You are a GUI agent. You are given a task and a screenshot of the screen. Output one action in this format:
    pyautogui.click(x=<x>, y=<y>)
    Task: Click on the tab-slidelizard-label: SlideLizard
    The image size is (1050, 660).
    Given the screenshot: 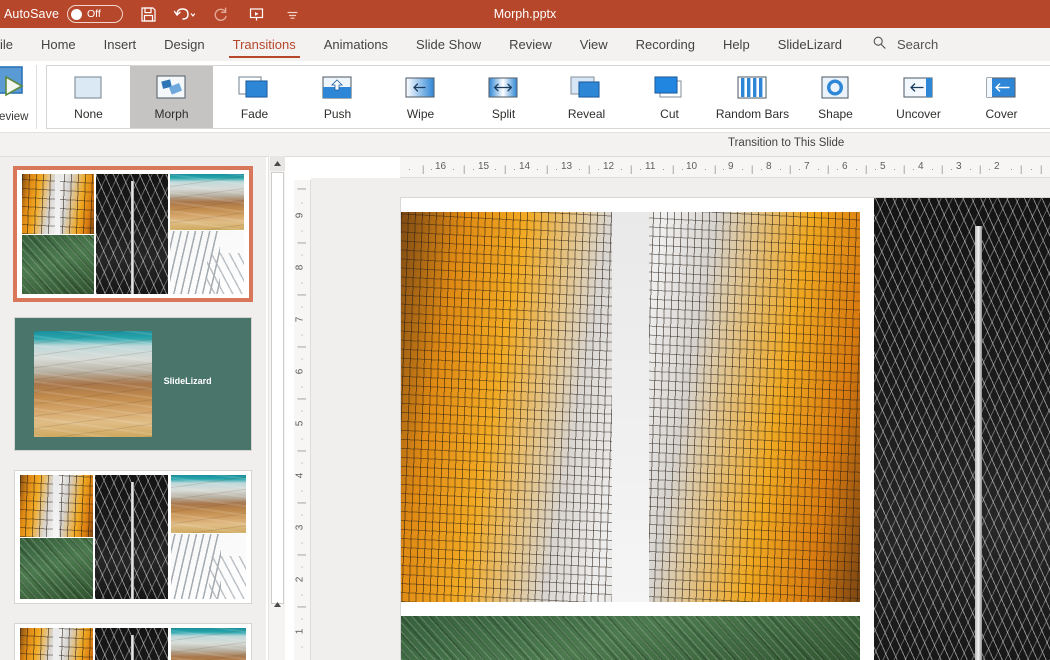 What is the action you would take?
    pyautogui.click(x=810, y=44)
    